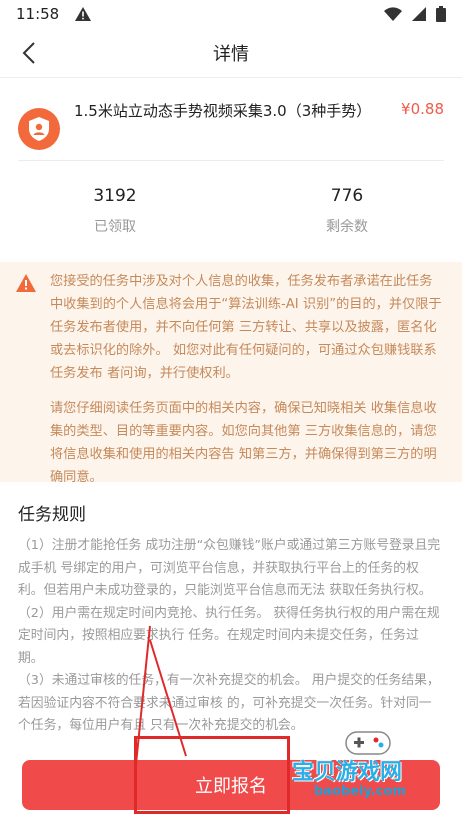  I want to click on chevron-left-icon, so click(28, 53).